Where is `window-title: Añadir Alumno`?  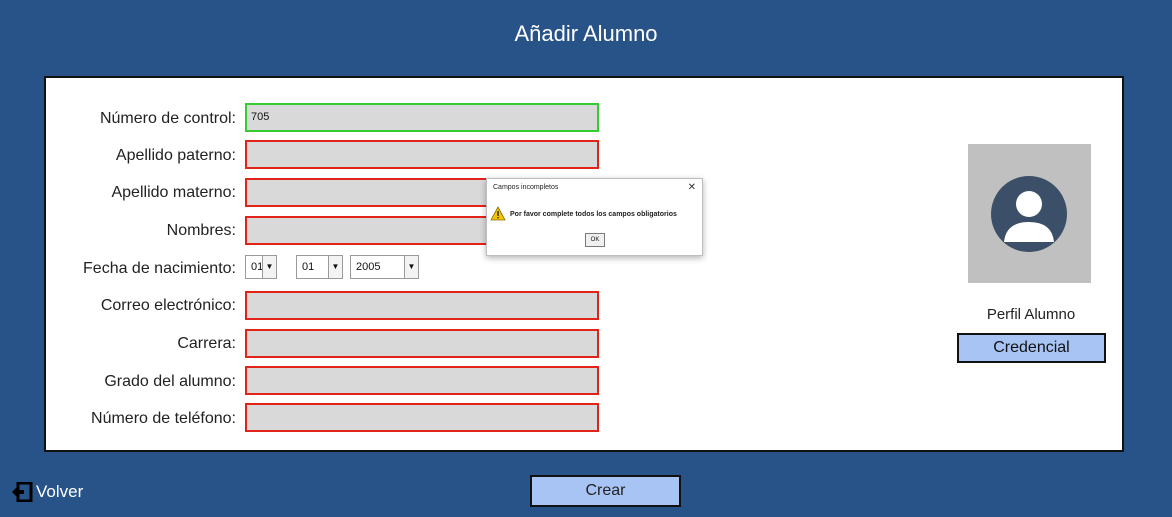
window-title: Añadir Alumno is located at coordinates (586, 33).